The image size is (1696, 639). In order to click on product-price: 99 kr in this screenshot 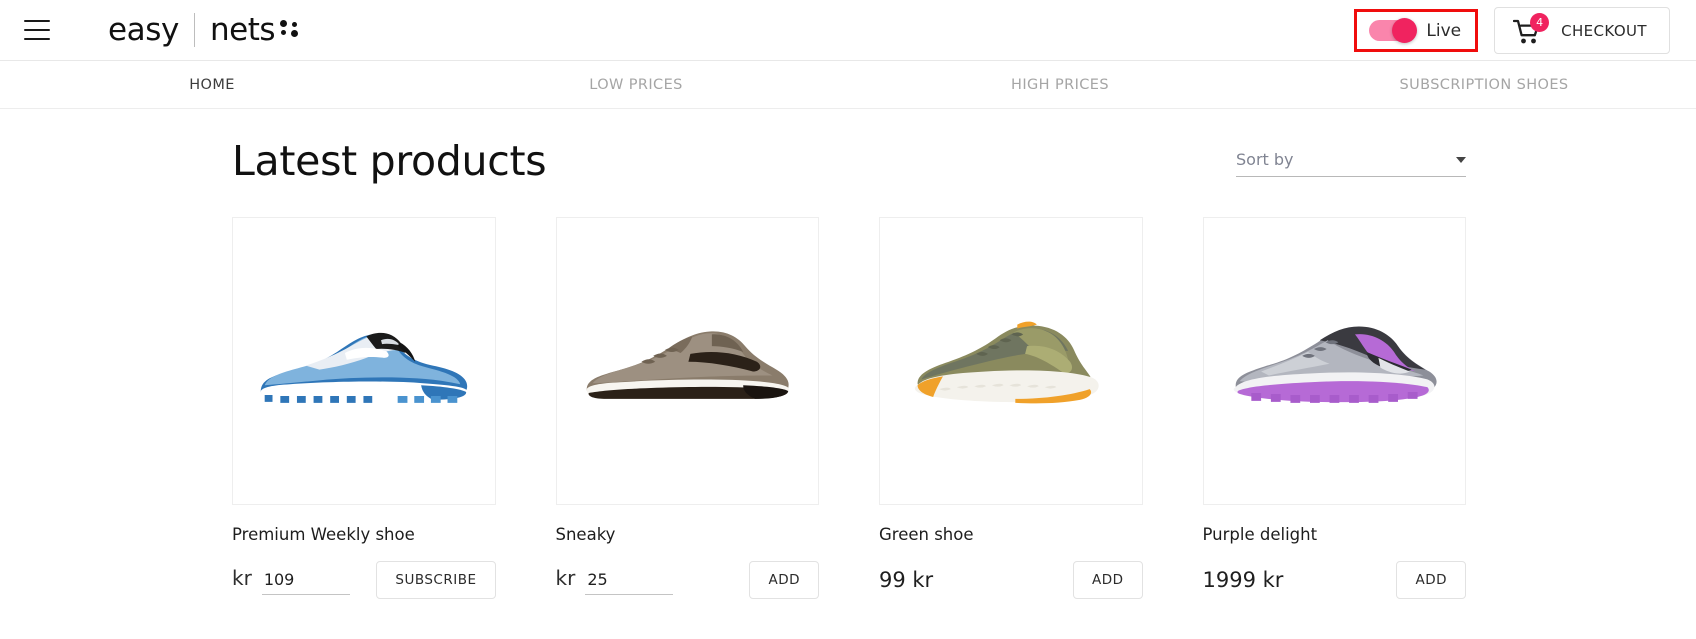, I will do `click(906, 580)`.